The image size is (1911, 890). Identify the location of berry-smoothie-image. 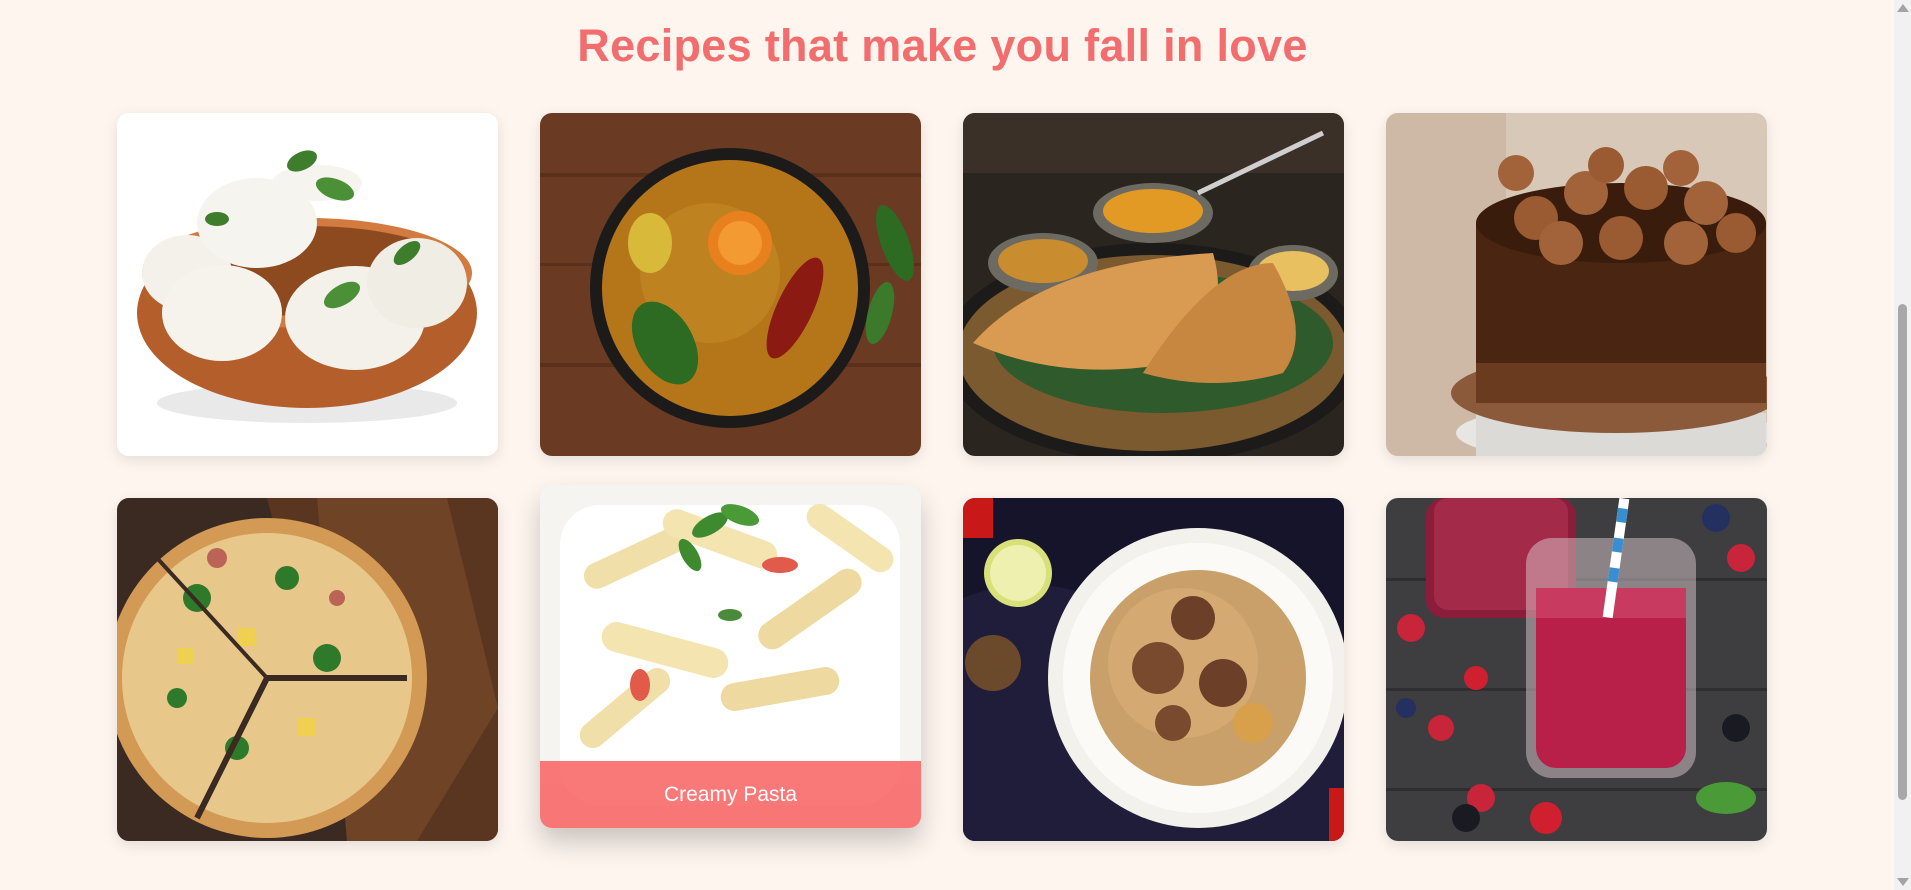
(1576, 669).